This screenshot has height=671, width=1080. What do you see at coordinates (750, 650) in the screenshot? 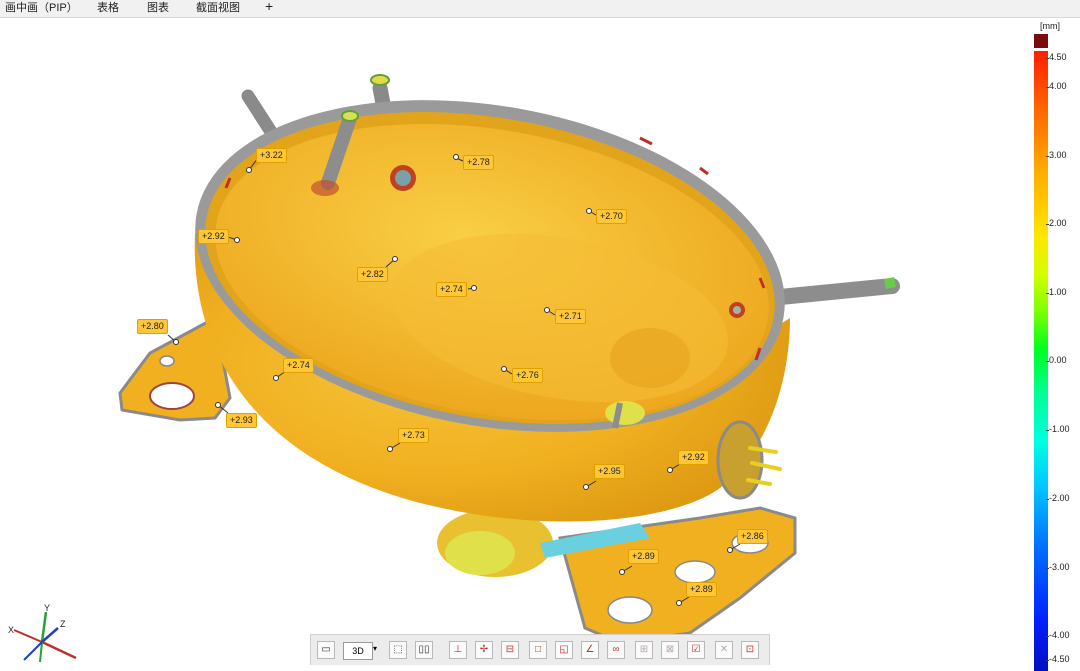
I see `layout-icon: ⊡` at bounding box center [750, 650].